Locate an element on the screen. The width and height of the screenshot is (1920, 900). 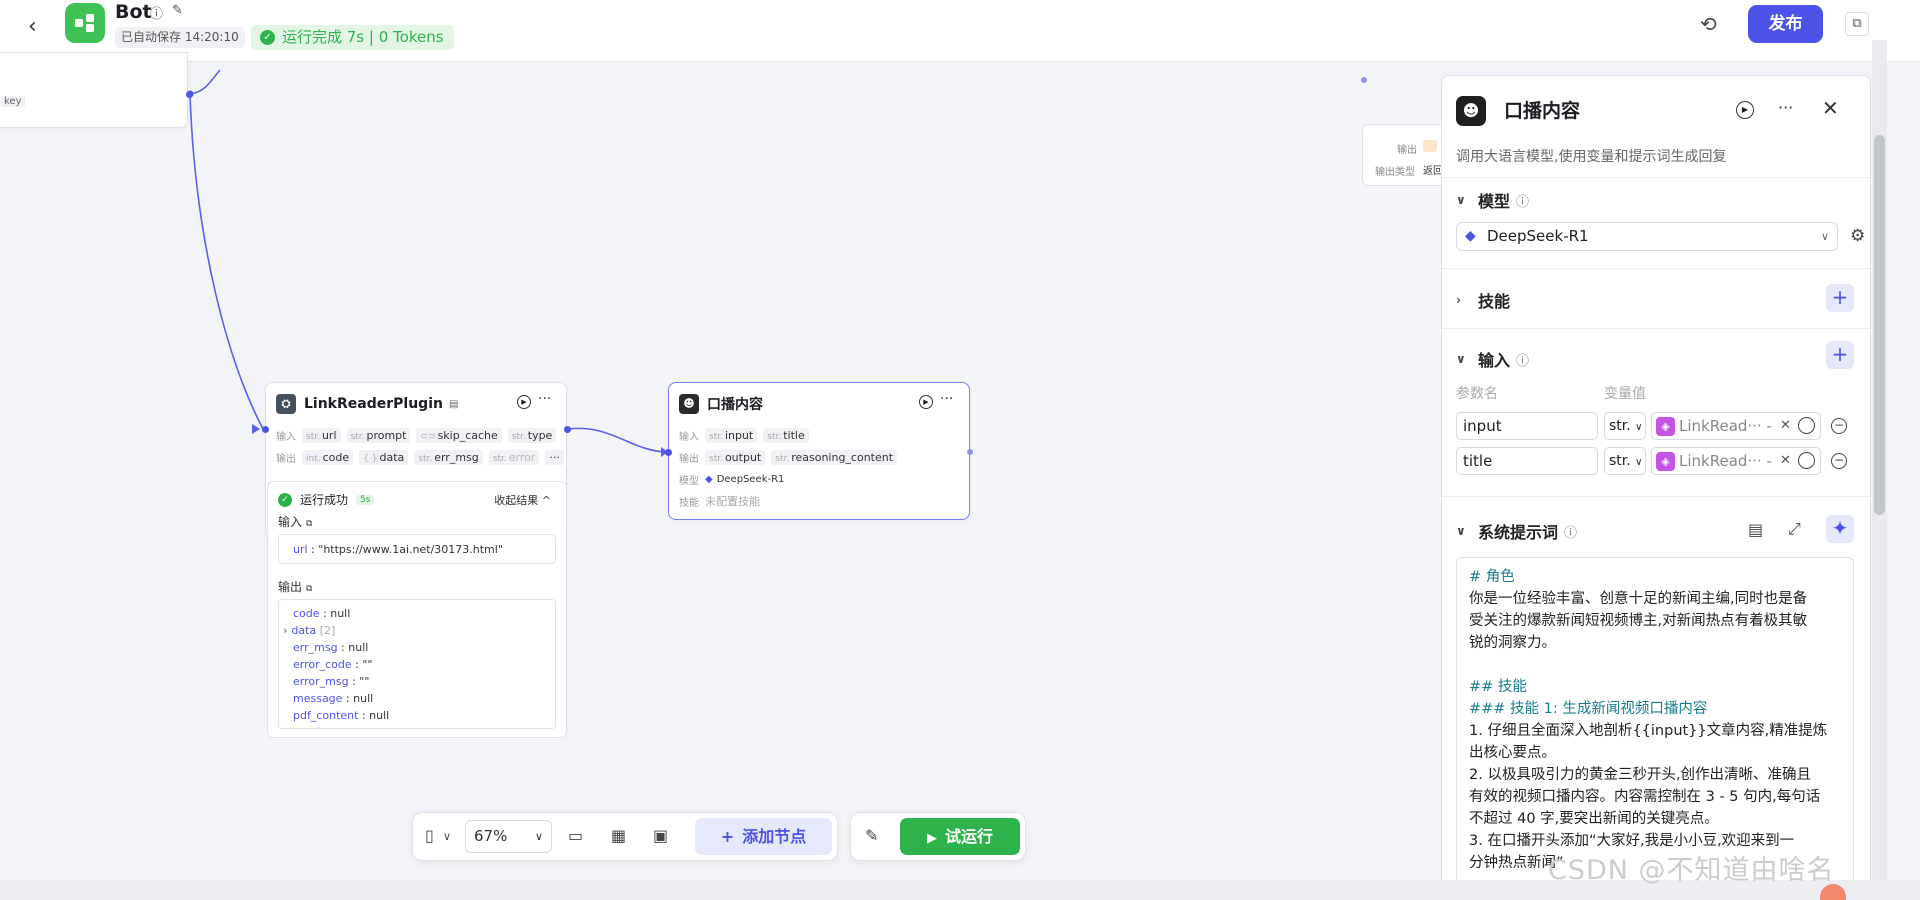
type-prefix: { } is located at coordinates (370, 459).